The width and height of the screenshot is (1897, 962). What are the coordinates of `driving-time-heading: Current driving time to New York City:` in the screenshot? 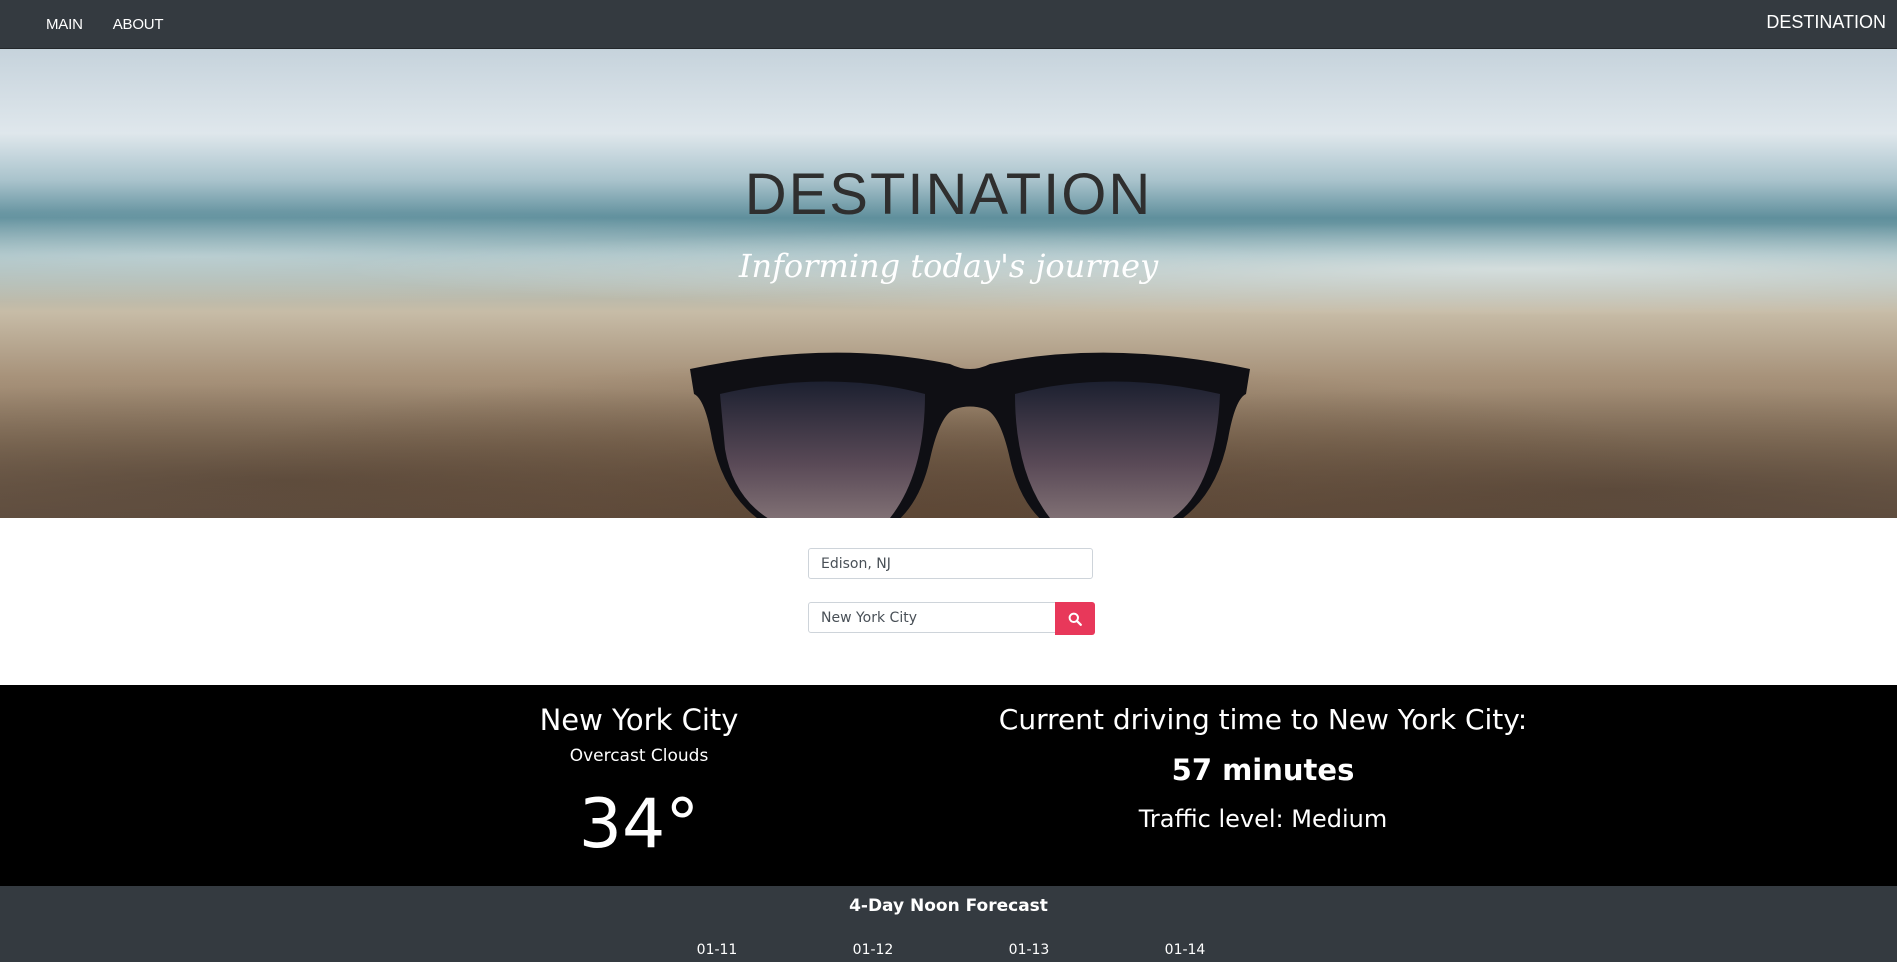 It's located at (1263, 719).